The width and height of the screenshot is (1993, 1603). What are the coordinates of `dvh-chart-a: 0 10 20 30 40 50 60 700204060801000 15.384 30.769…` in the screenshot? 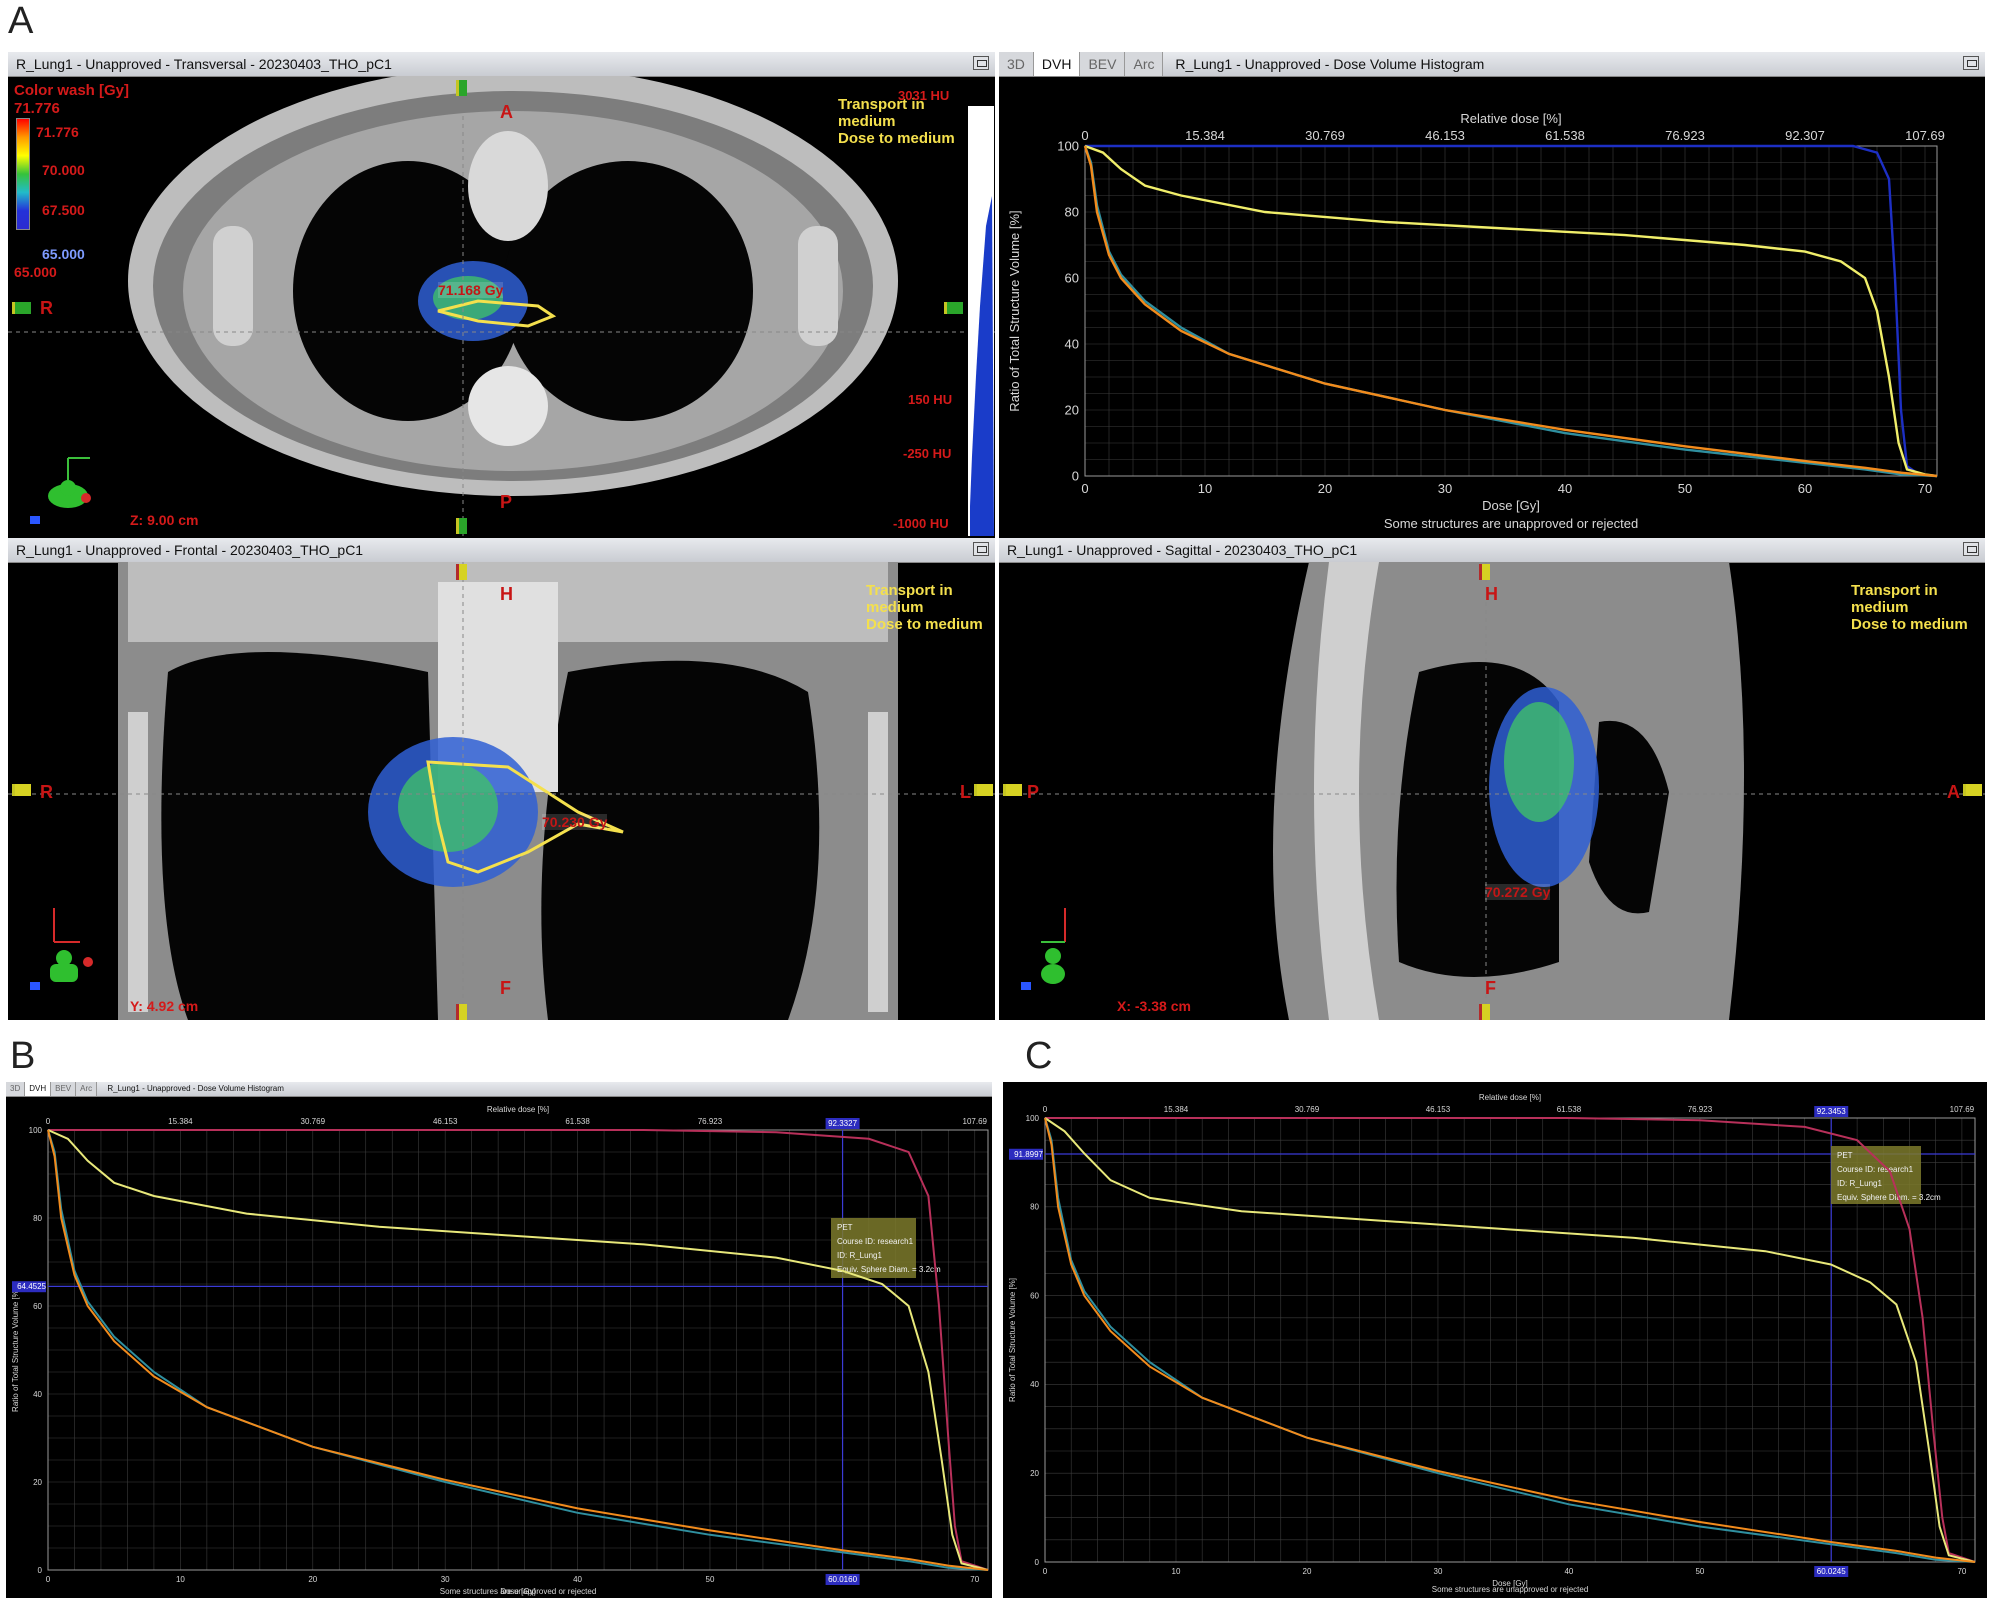 It's located at (1492, 307).